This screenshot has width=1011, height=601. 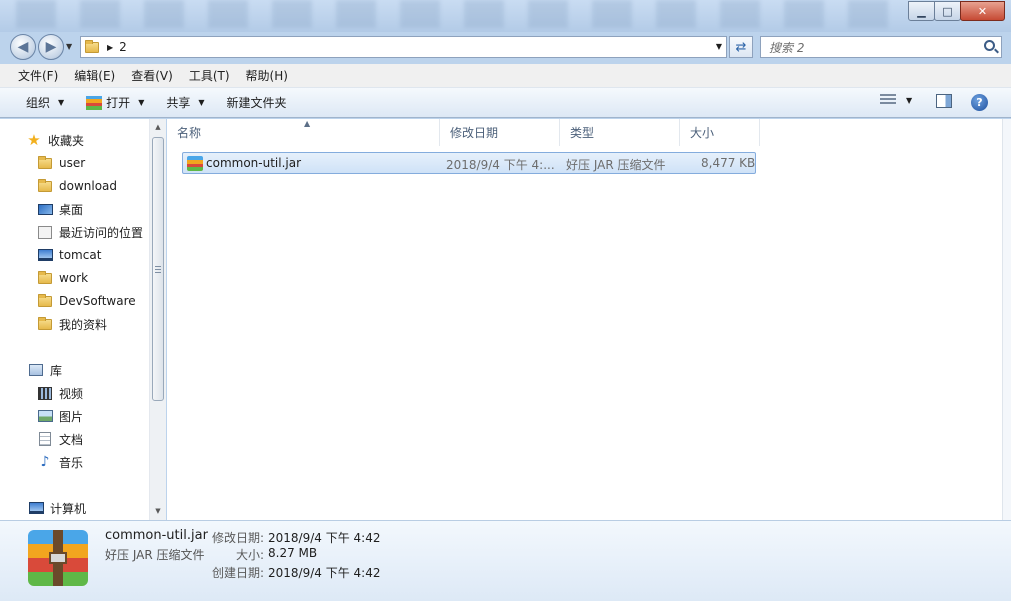 I want to click on refresh-button: ⇄, so click(x=741, y=47).